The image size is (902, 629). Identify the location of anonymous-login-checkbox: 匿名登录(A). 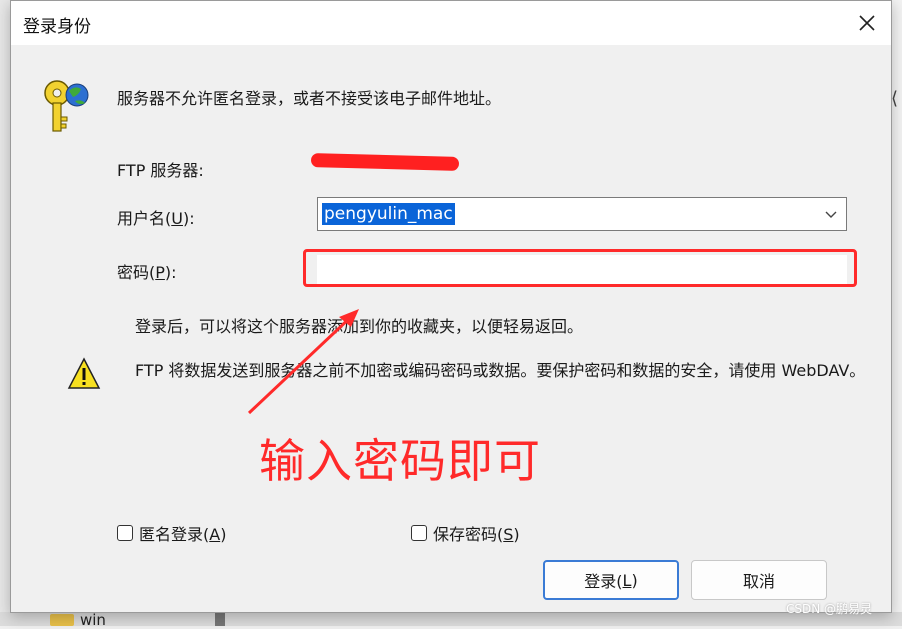
(171, 533).